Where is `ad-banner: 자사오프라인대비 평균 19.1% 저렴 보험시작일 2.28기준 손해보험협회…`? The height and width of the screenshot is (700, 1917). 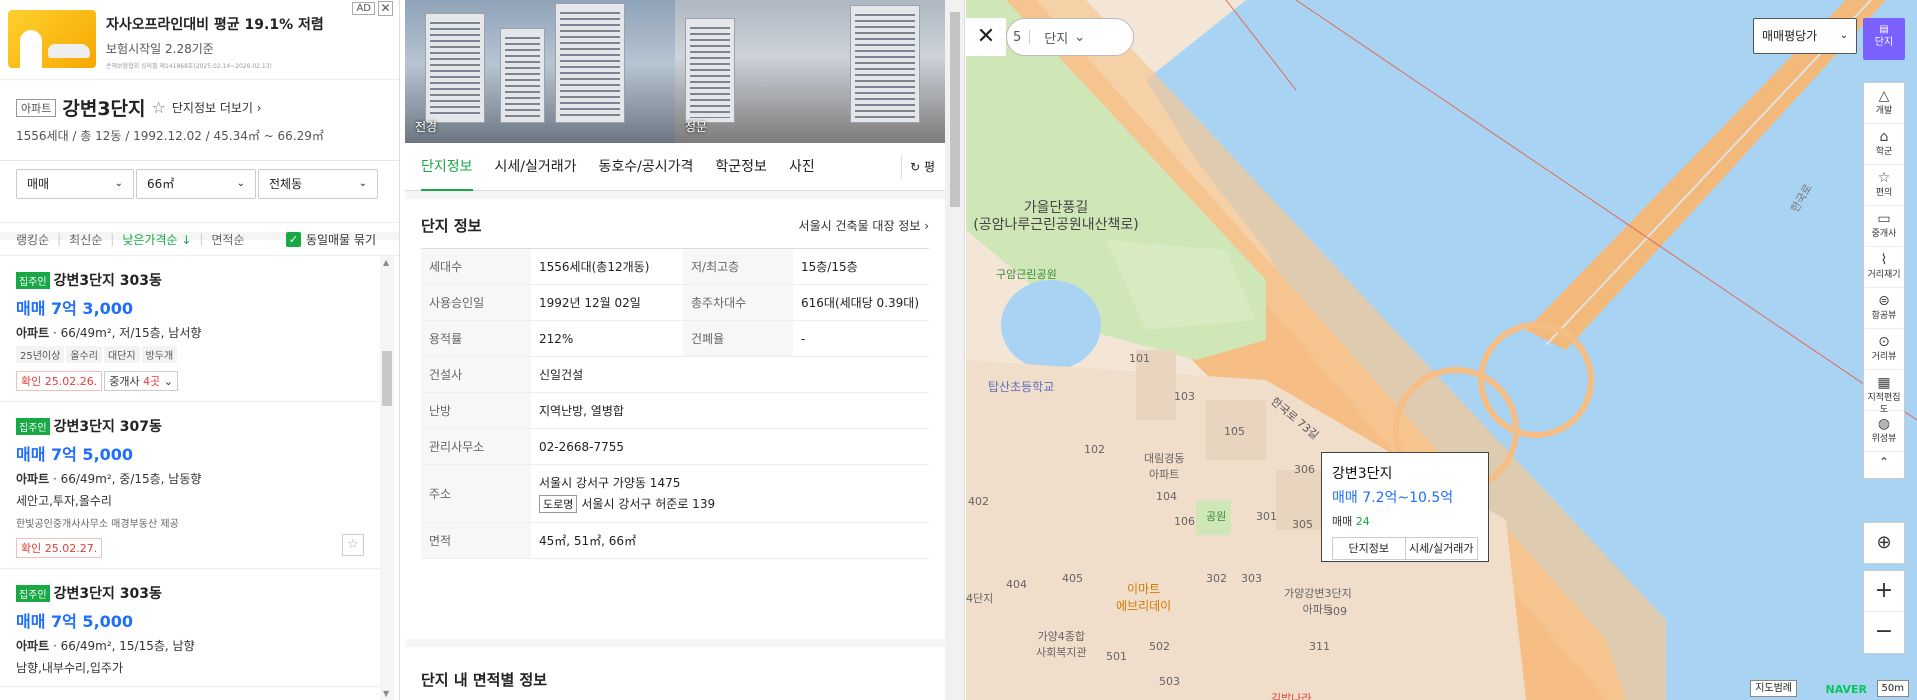
ad-banner: 자사오프라인대비 평균 19.1% 저렴 보험시작일 2.28기준 손해보험협회… is located at coordinates (199, 40).